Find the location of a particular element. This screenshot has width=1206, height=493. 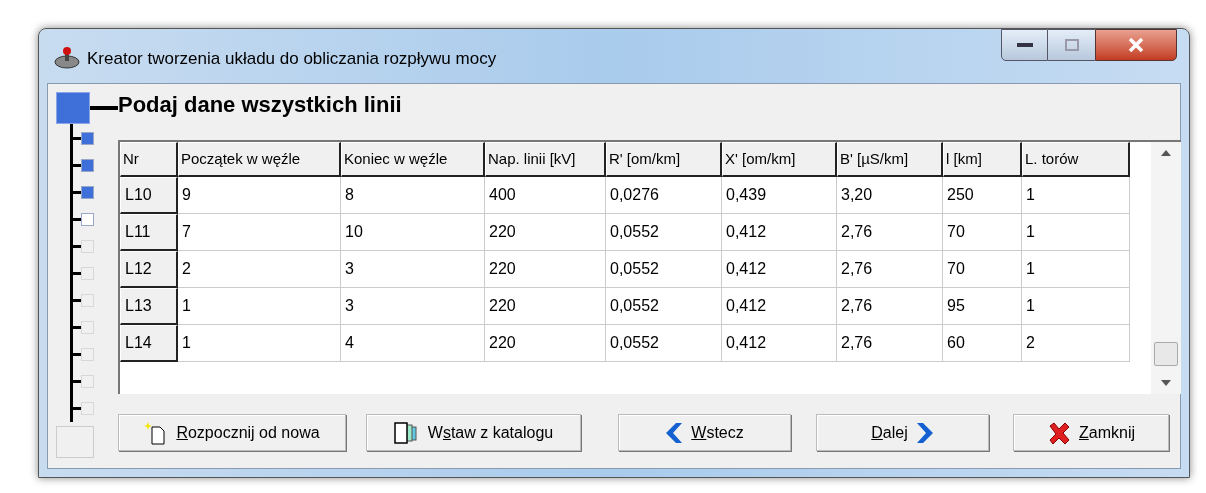

close-icon is located at coordinates (1136, 45).